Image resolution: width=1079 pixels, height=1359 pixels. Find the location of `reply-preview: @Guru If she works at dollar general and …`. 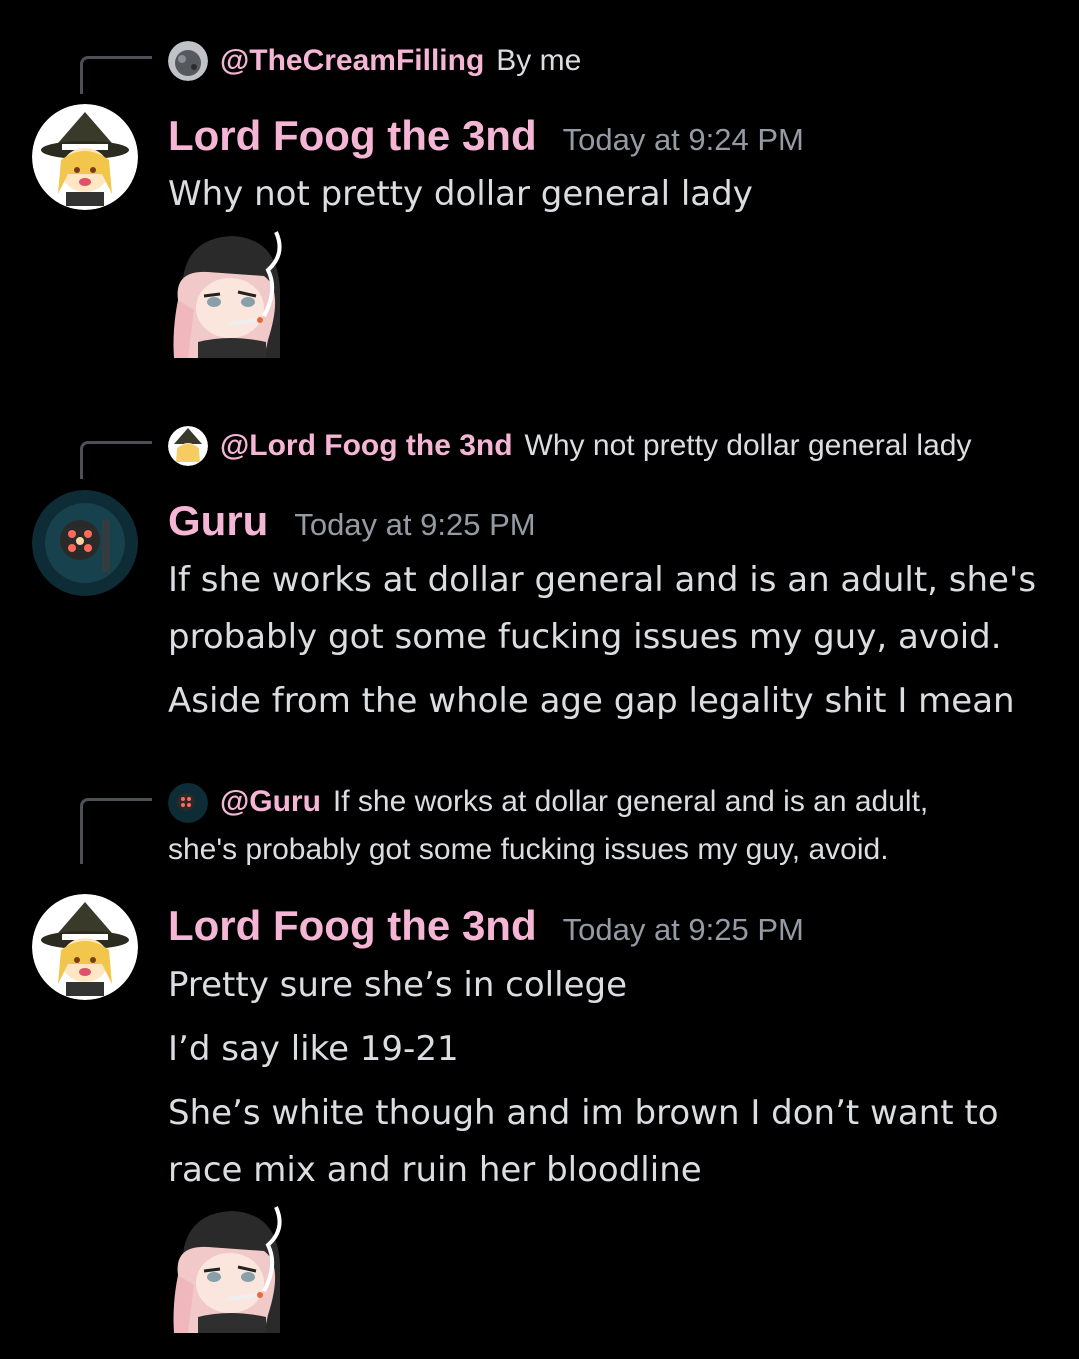

reply-preview: @Guru If she works at dollar general and … is located at coordinates (578, 826).